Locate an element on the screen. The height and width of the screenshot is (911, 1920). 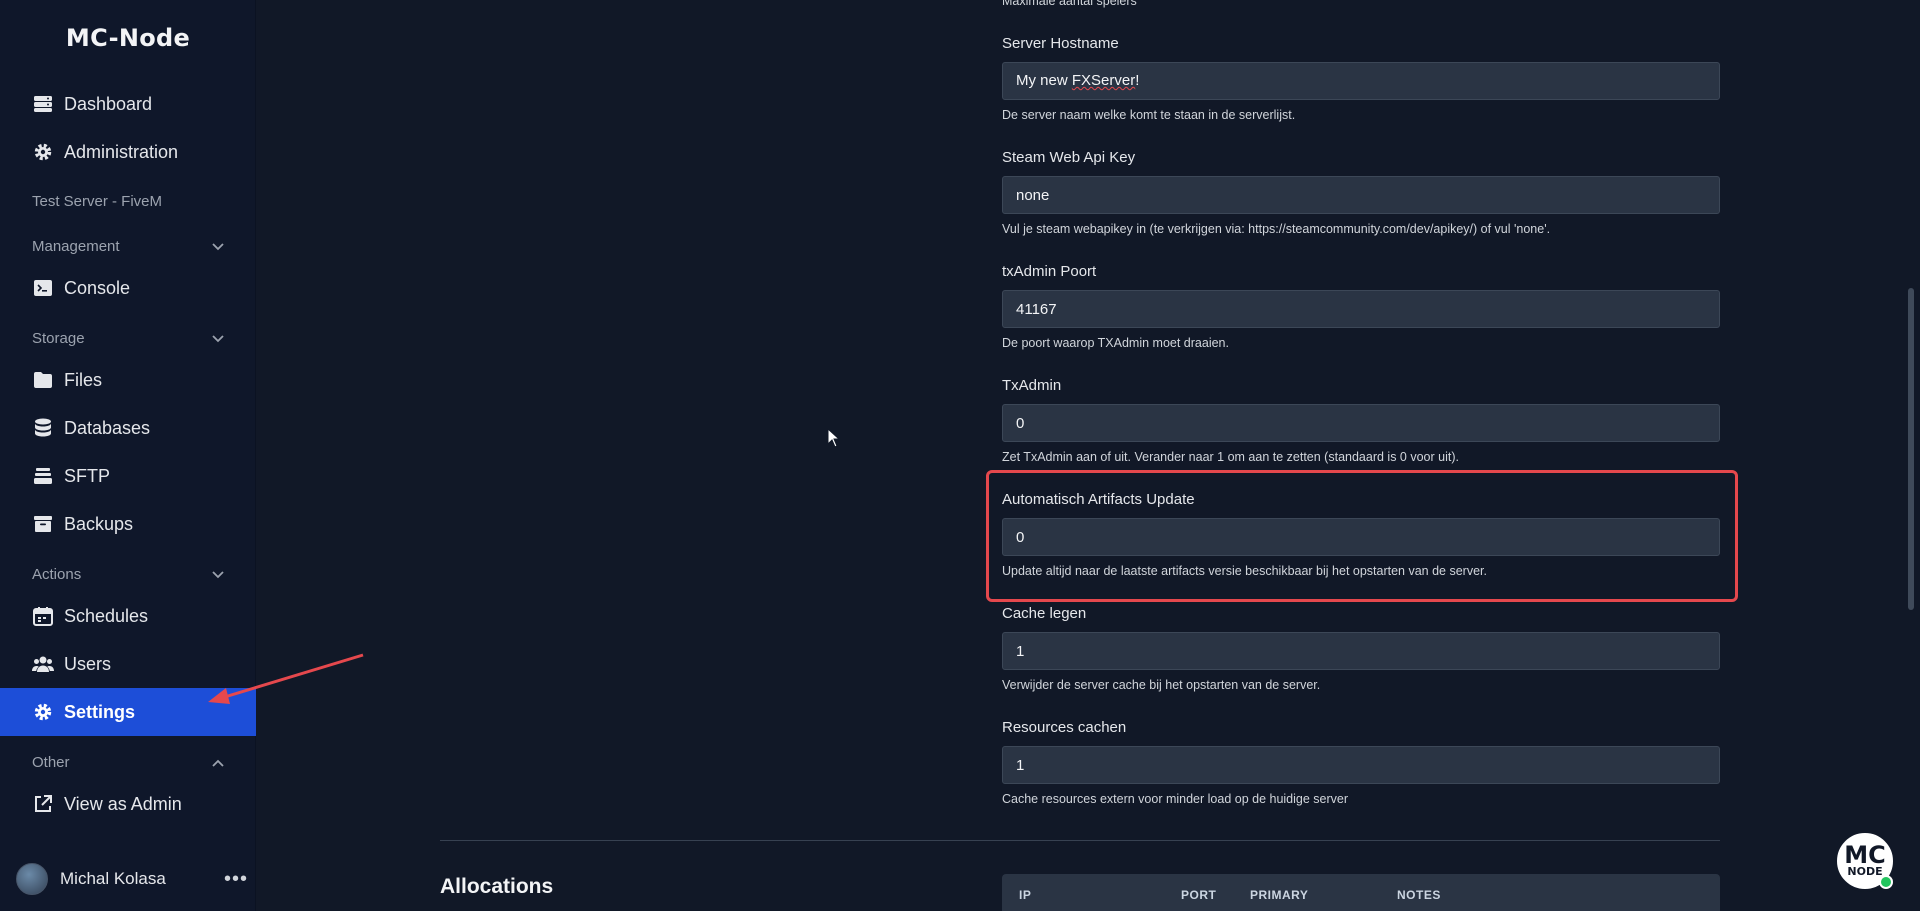
field-label-txadmin-poort: txAdmin Poort is located at coordinates (1049, 271).